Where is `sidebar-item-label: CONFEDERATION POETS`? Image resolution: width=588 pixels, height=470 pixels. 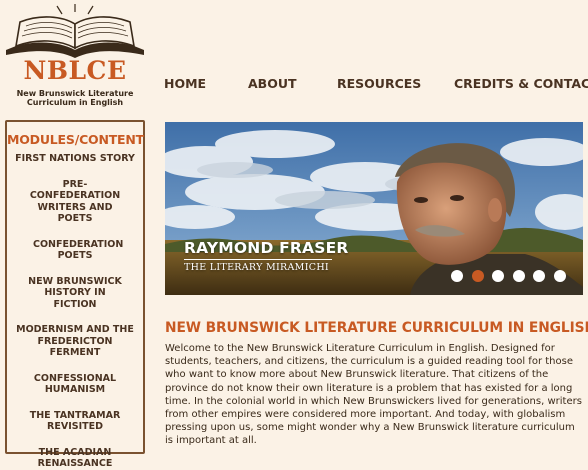 sidebar-item-label: CONFEDERATION POETS is located at coordinates (78, 250).